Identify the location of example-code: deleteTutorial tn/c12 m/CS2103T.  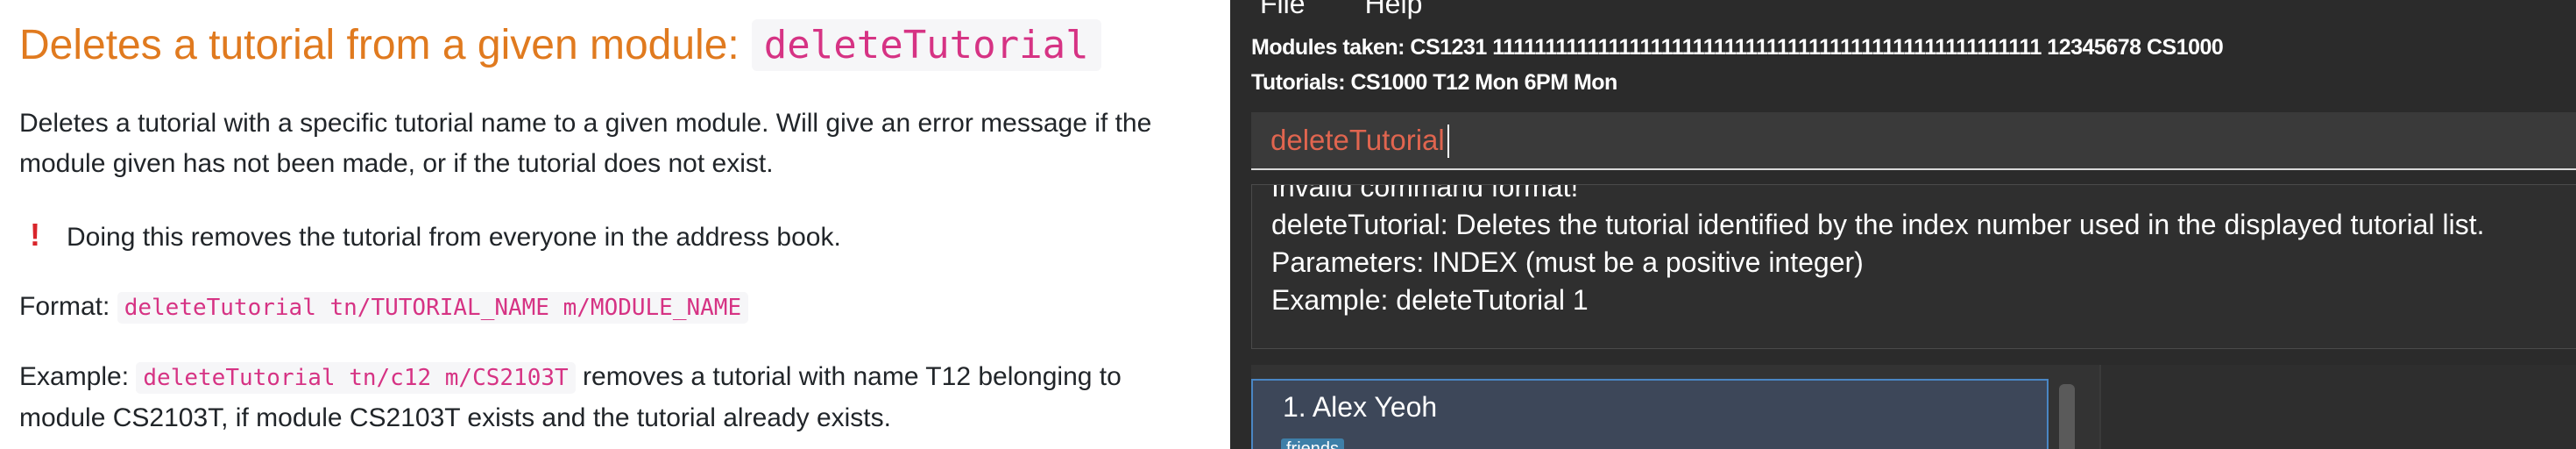
(356, 378).